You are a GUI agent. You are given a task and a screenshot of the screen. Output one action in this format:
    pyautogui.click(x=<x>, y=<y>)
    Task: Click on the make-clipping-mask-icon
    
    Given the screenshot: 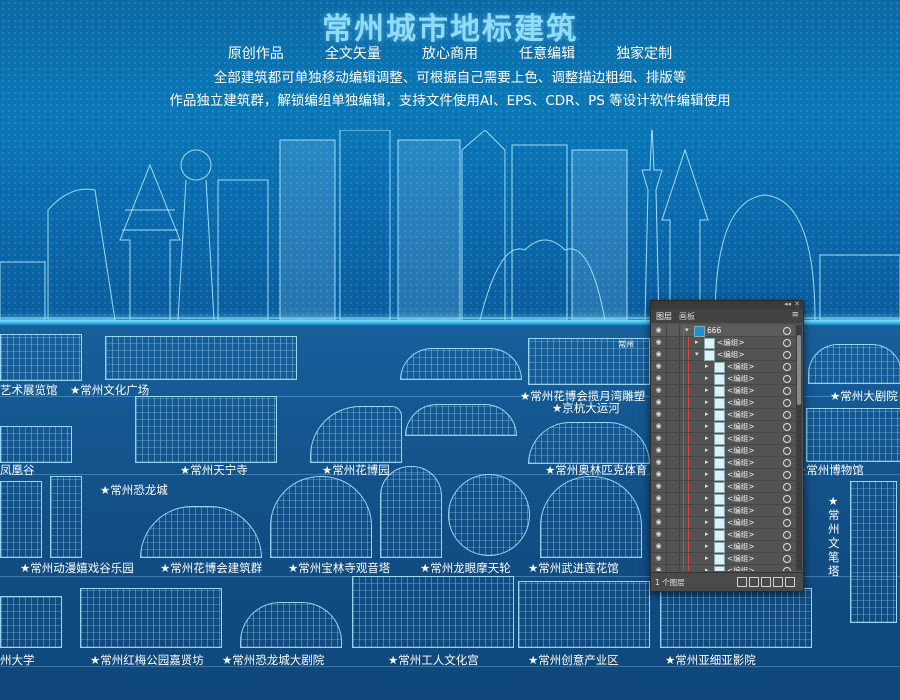 What is the action you would take?
    pyautogui.click(x=754, y=582)
    